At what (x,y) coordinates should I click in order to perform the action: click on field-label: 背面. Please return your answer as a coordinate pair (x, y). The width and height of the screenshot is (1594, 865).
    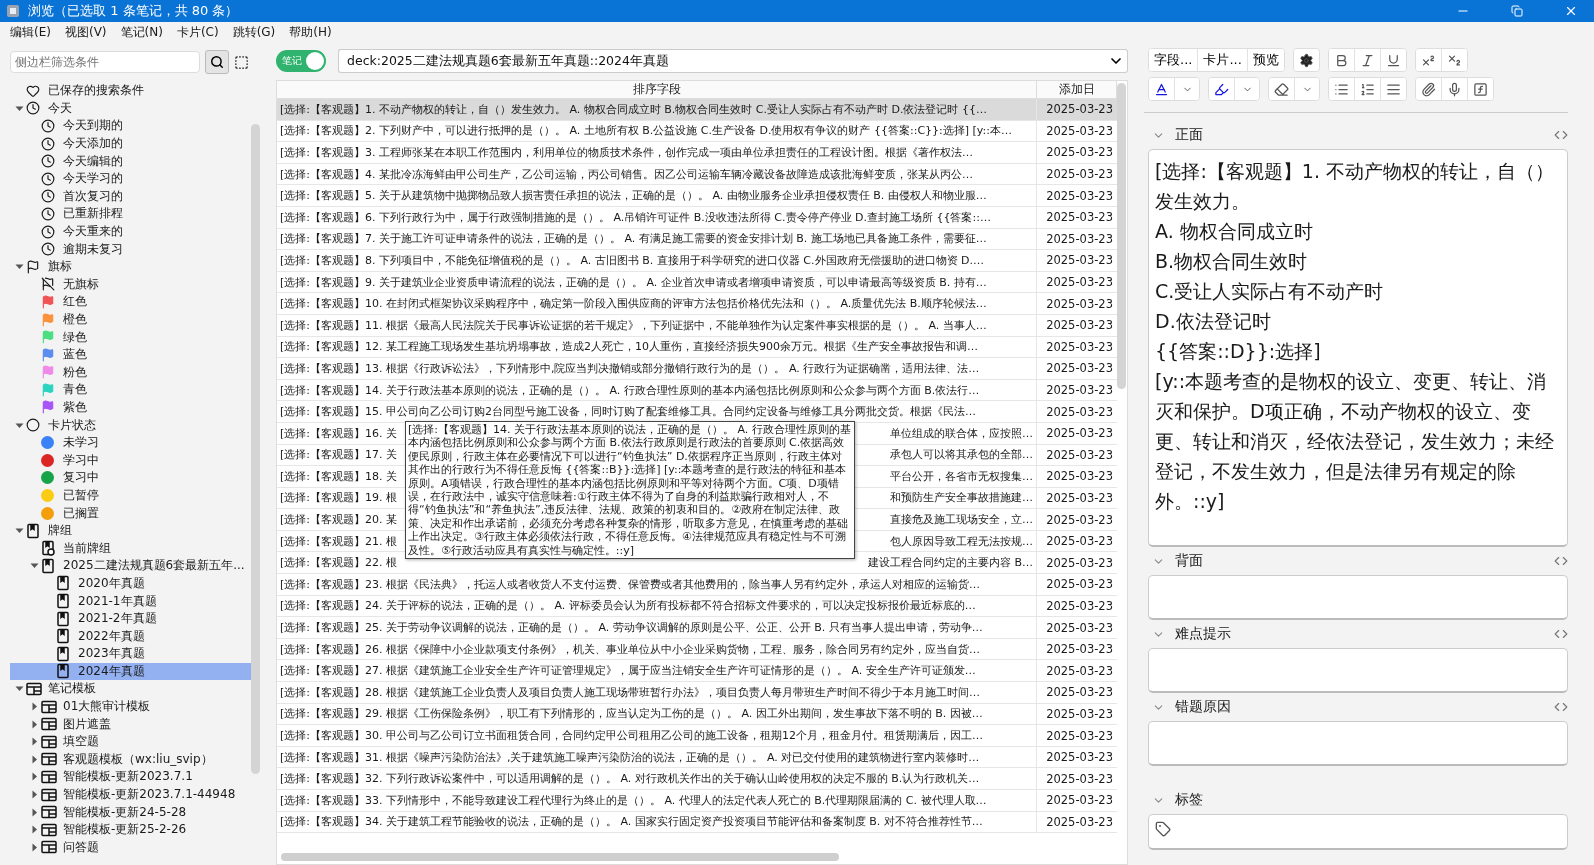
    Looking at the image, I should click on (1189, 561).